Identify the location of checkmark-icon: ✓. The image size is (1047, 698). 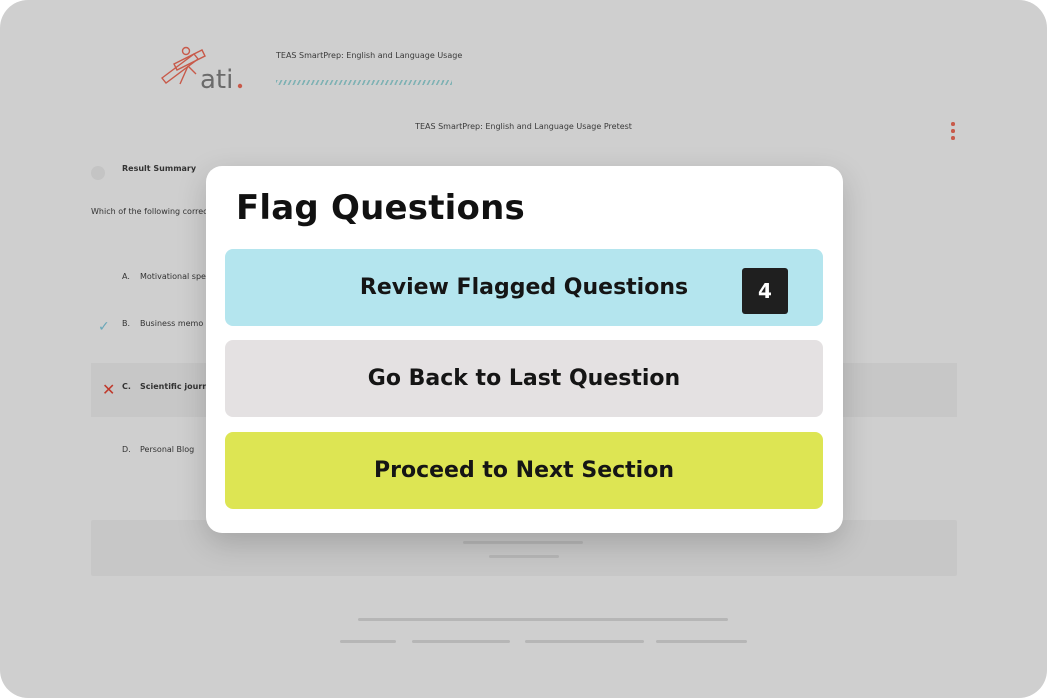
(104, 327).